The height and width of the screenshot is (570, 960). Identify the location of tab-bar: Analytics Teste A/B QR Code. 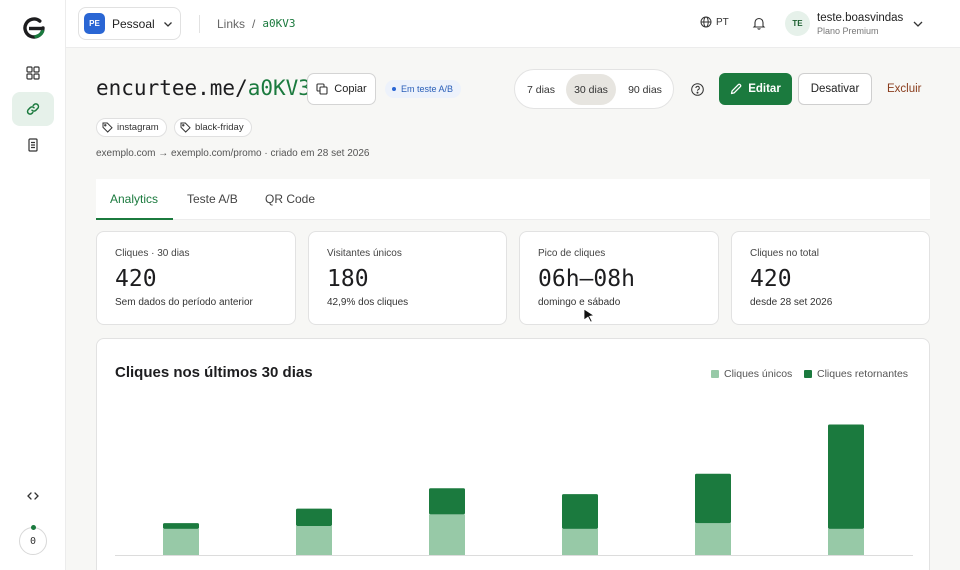
(513, 199).